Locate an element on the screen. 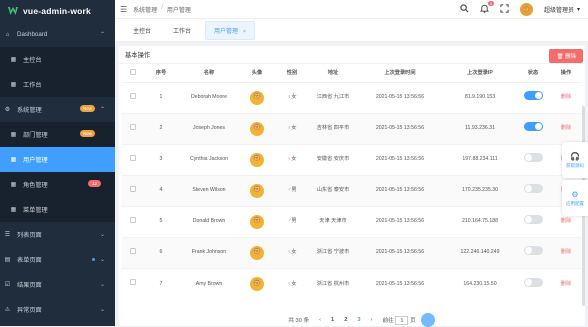 Image resolution: width=588 pixels, height=327 pixels. sidebar-item: ▦ 角色管理 12 is located at coordinates (57, 184).